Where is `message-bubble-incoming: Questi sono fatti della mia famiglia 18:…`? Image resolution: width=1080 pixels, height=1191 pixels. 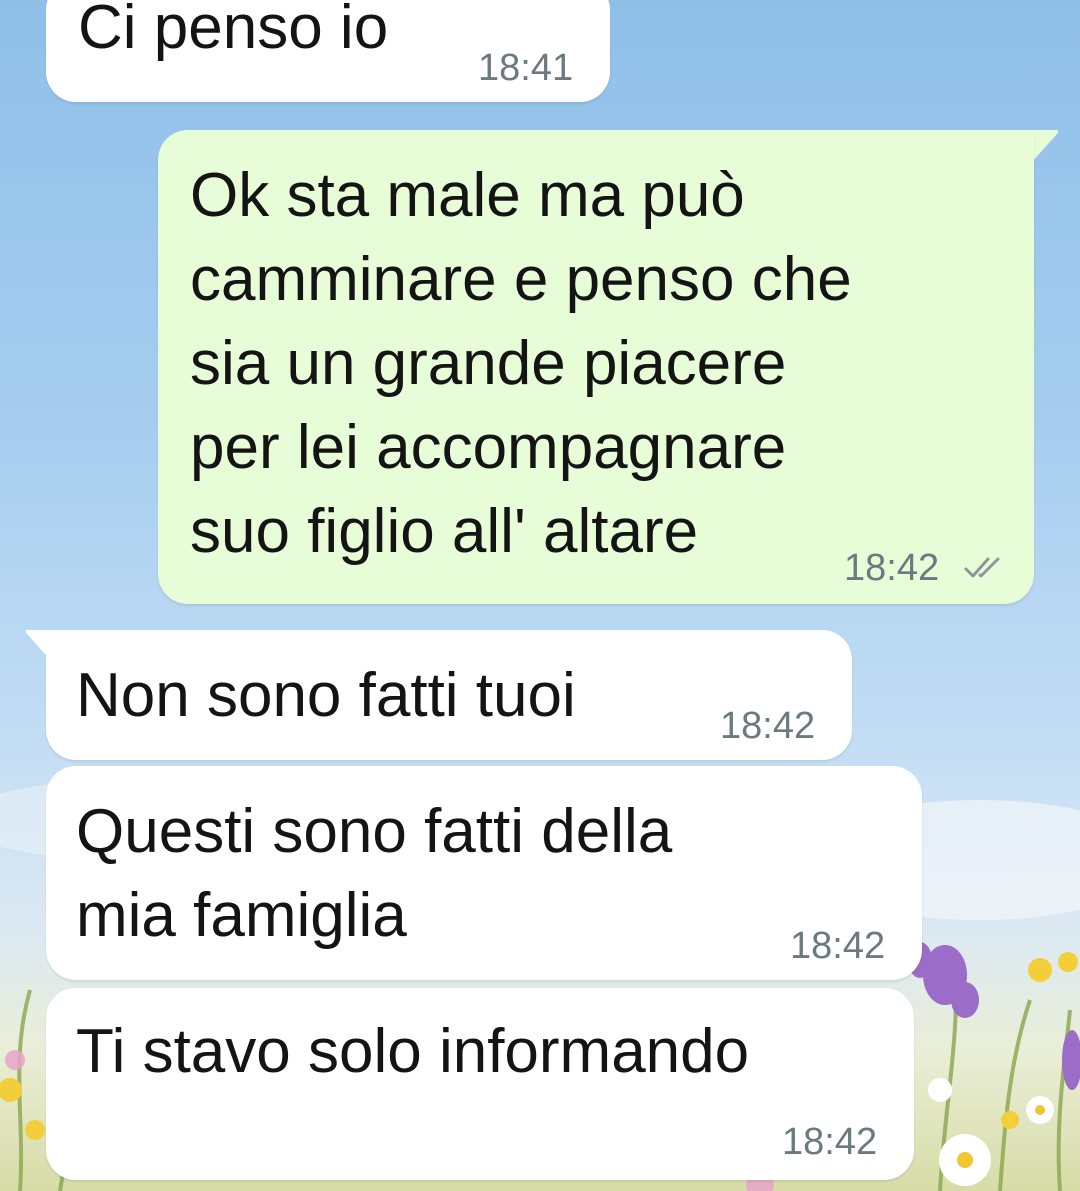
message-bubble-incoming: Questi sono fatti della mia famiglia 18:… is located at coordinates (484, 873).